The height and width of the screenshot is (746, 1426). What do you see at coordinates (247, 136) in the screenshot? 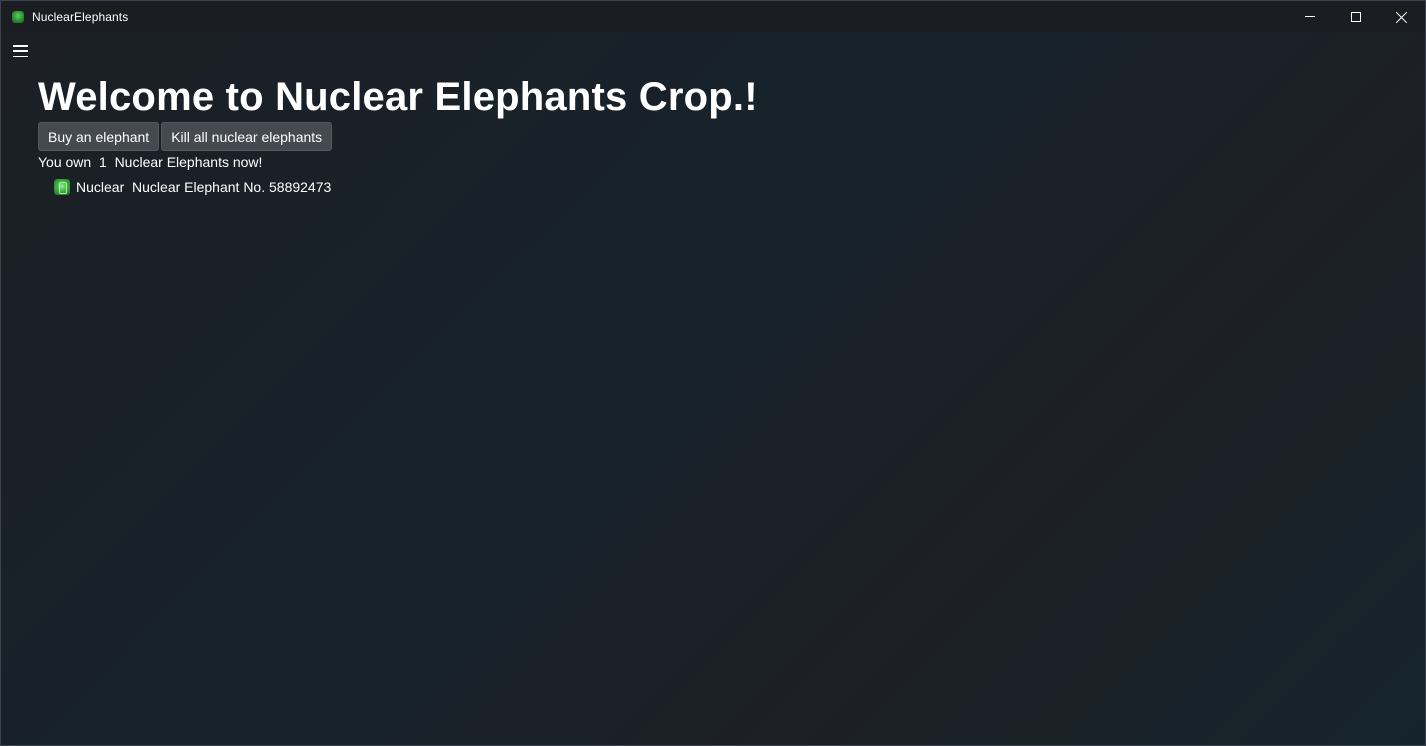
I see `kill-all-button: Kill all nuclear elephants` at bounding box center [247, 136].